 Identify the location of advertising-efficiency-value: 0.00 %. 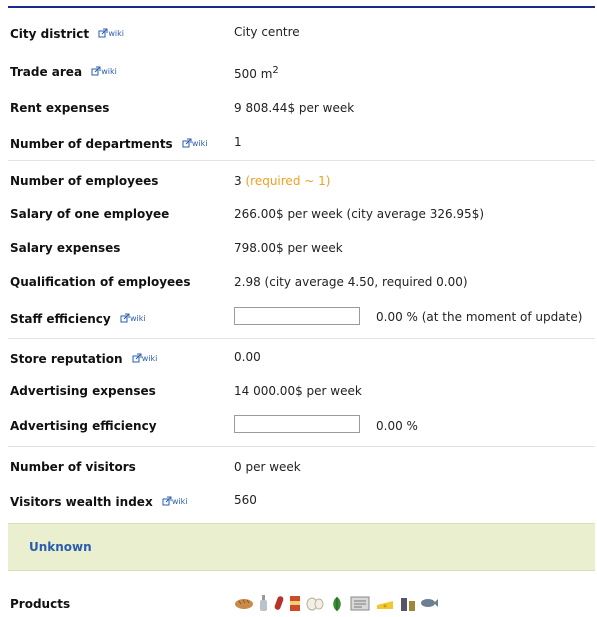
(397, 426).